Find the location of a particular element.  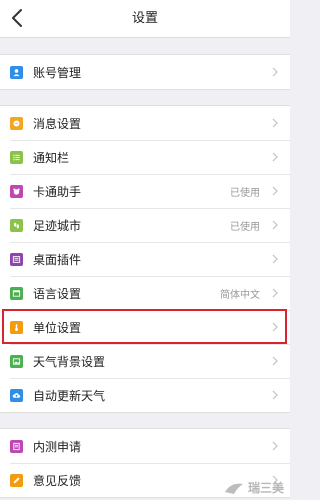

setting-message: 消息设置 is located at coordinates (145, 123).